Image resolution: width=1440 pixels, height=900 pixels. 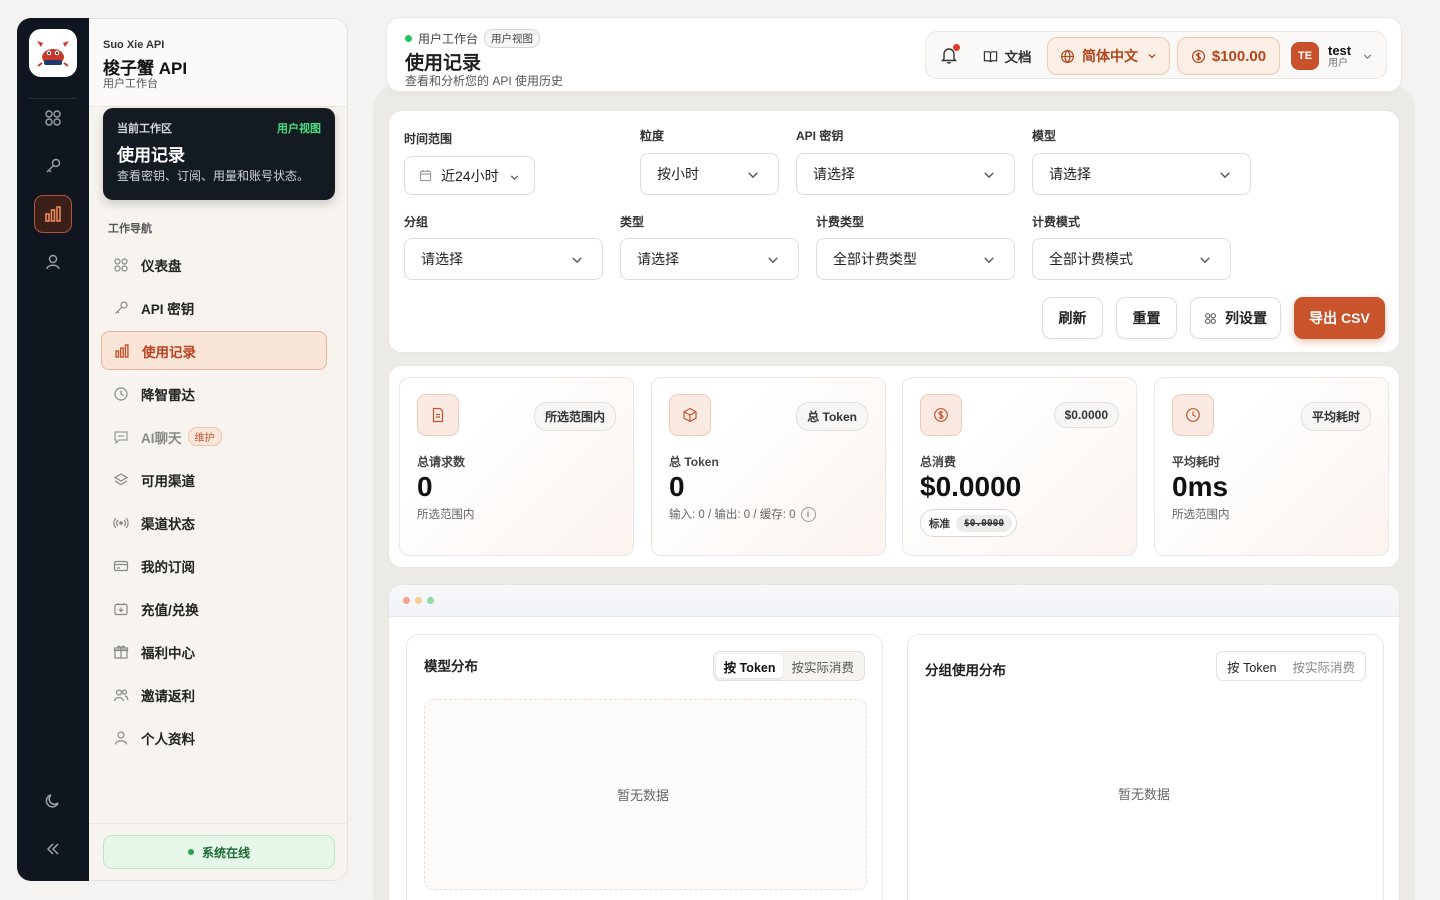 What do you see at coordinates (690, 415) in the screenshot?
I see `cube-icon` at bounding box center [690, 415].